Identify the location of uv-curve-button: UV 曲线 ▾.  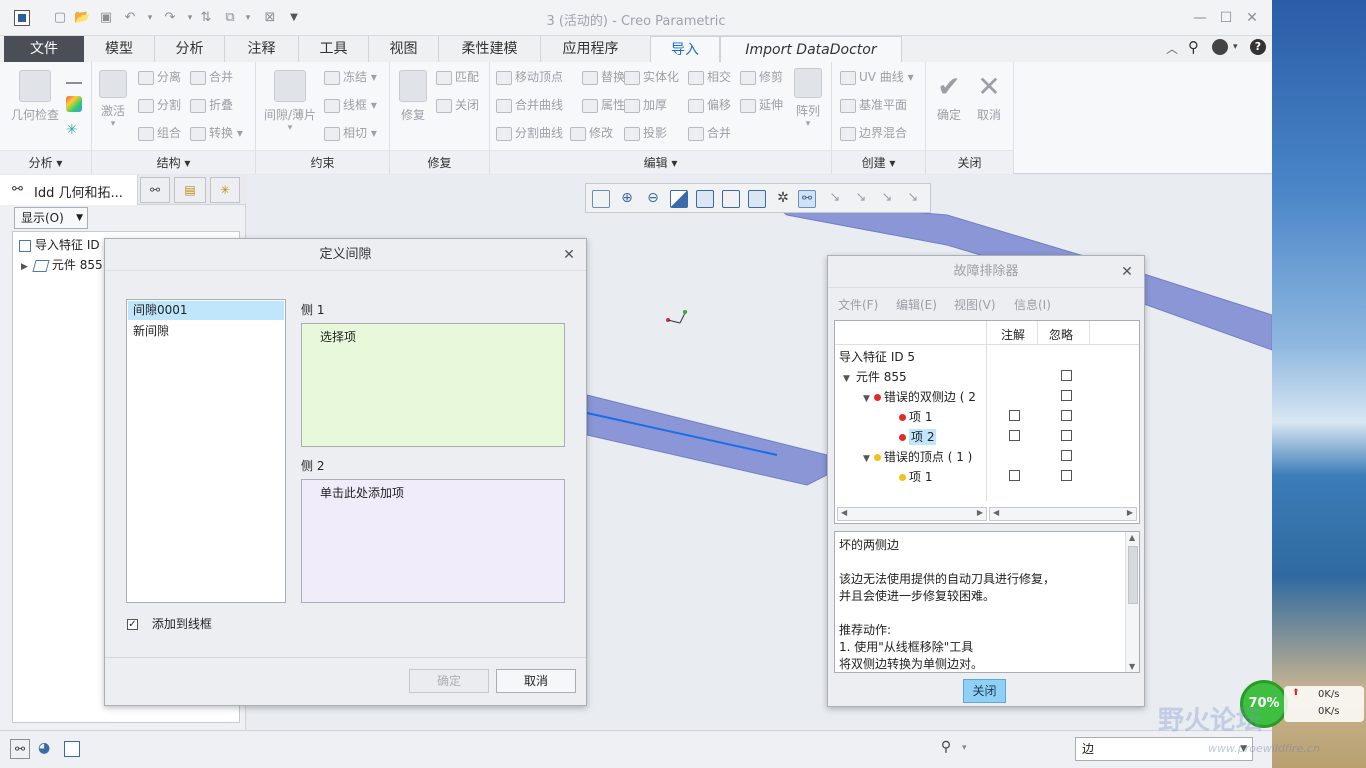
(877, 76).